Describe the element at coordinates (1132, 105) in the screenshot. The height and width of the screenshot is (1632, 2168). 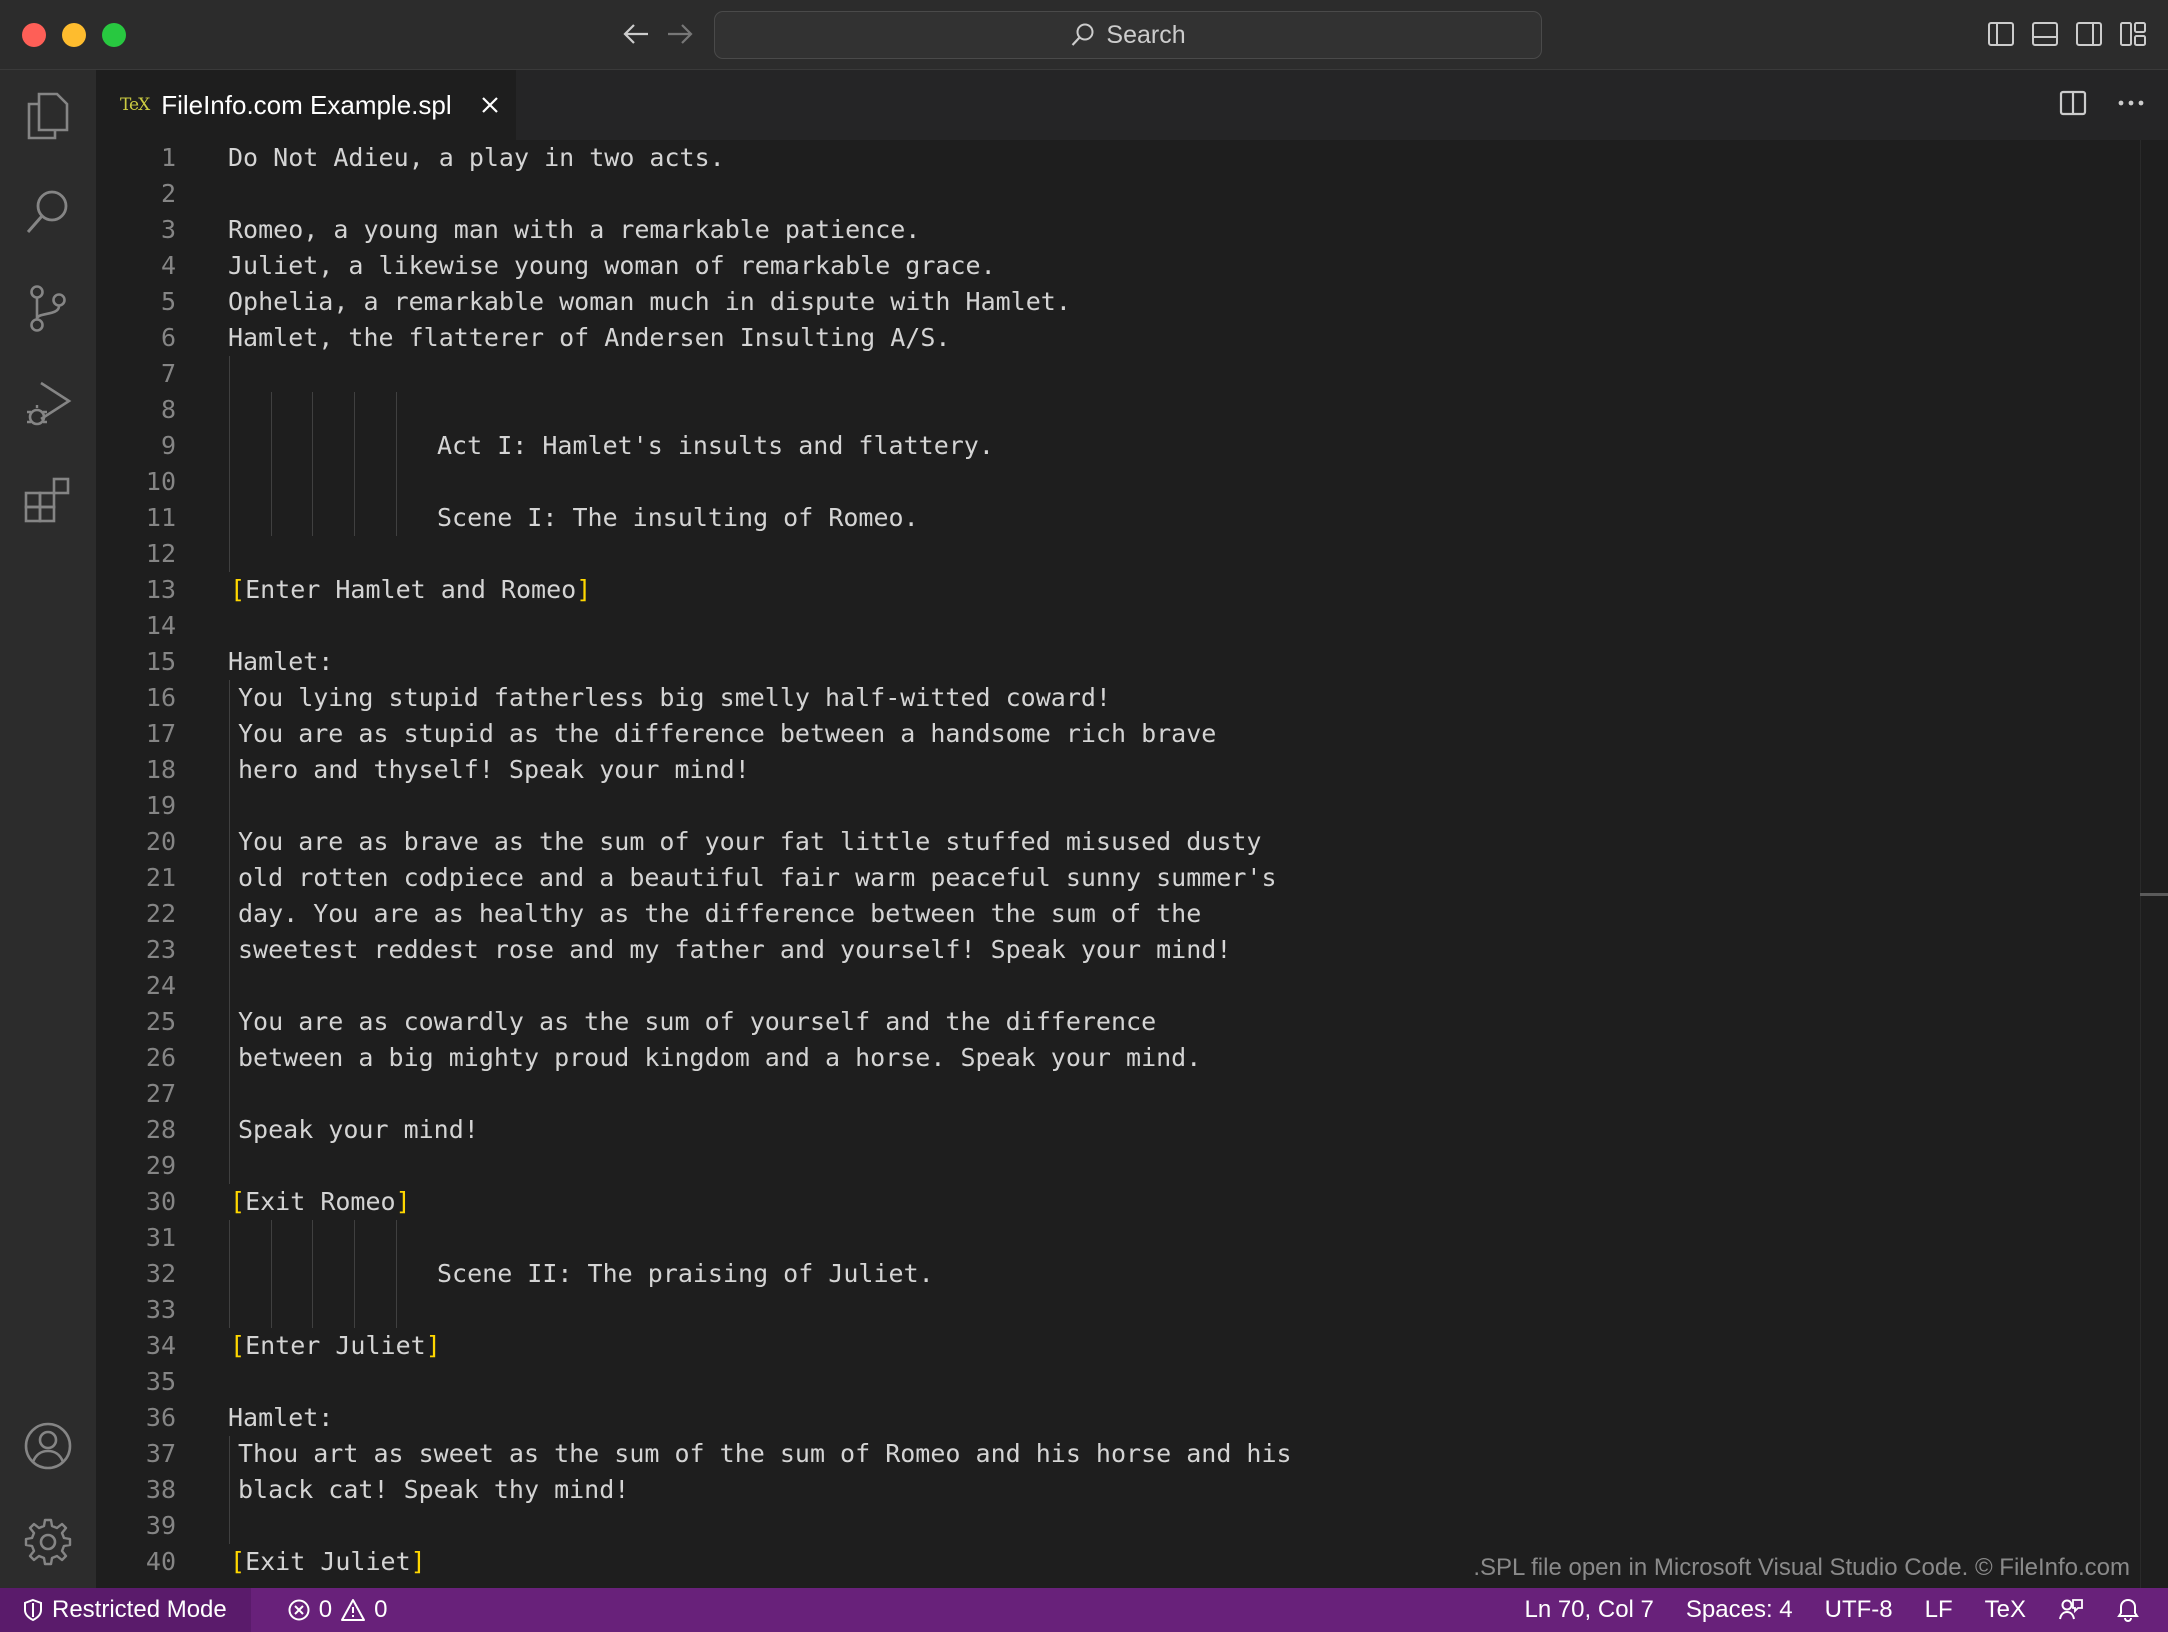
I see `editor-tab-bar: TeX FileInfo.com Example.spl` at that location.